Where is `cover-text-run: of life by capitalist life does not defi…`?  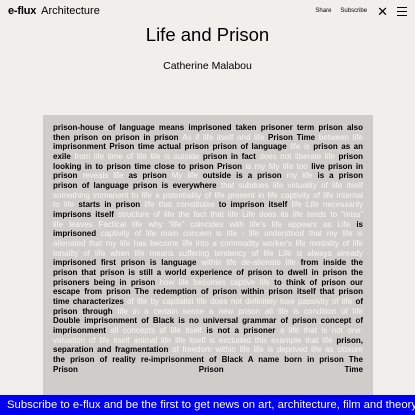 cover-text-run: of life by capitalist life does not defi… is located at coordinates (241, 302).